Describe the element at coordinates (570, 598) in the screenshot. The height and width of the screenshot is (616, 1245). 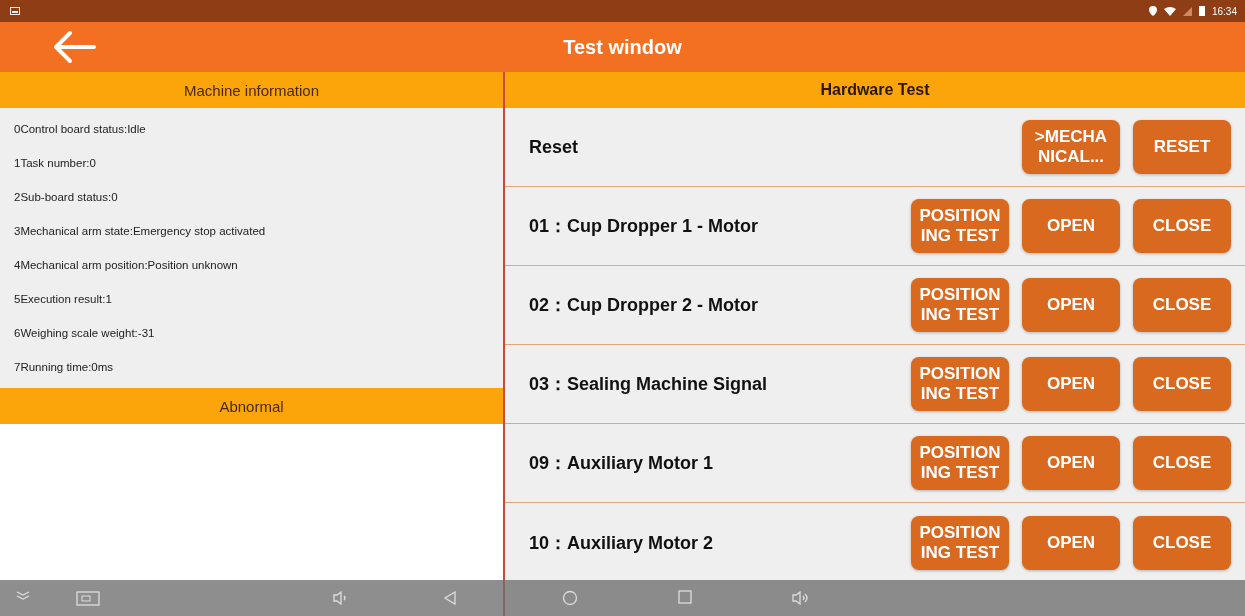
I see `home-icon` at that location.